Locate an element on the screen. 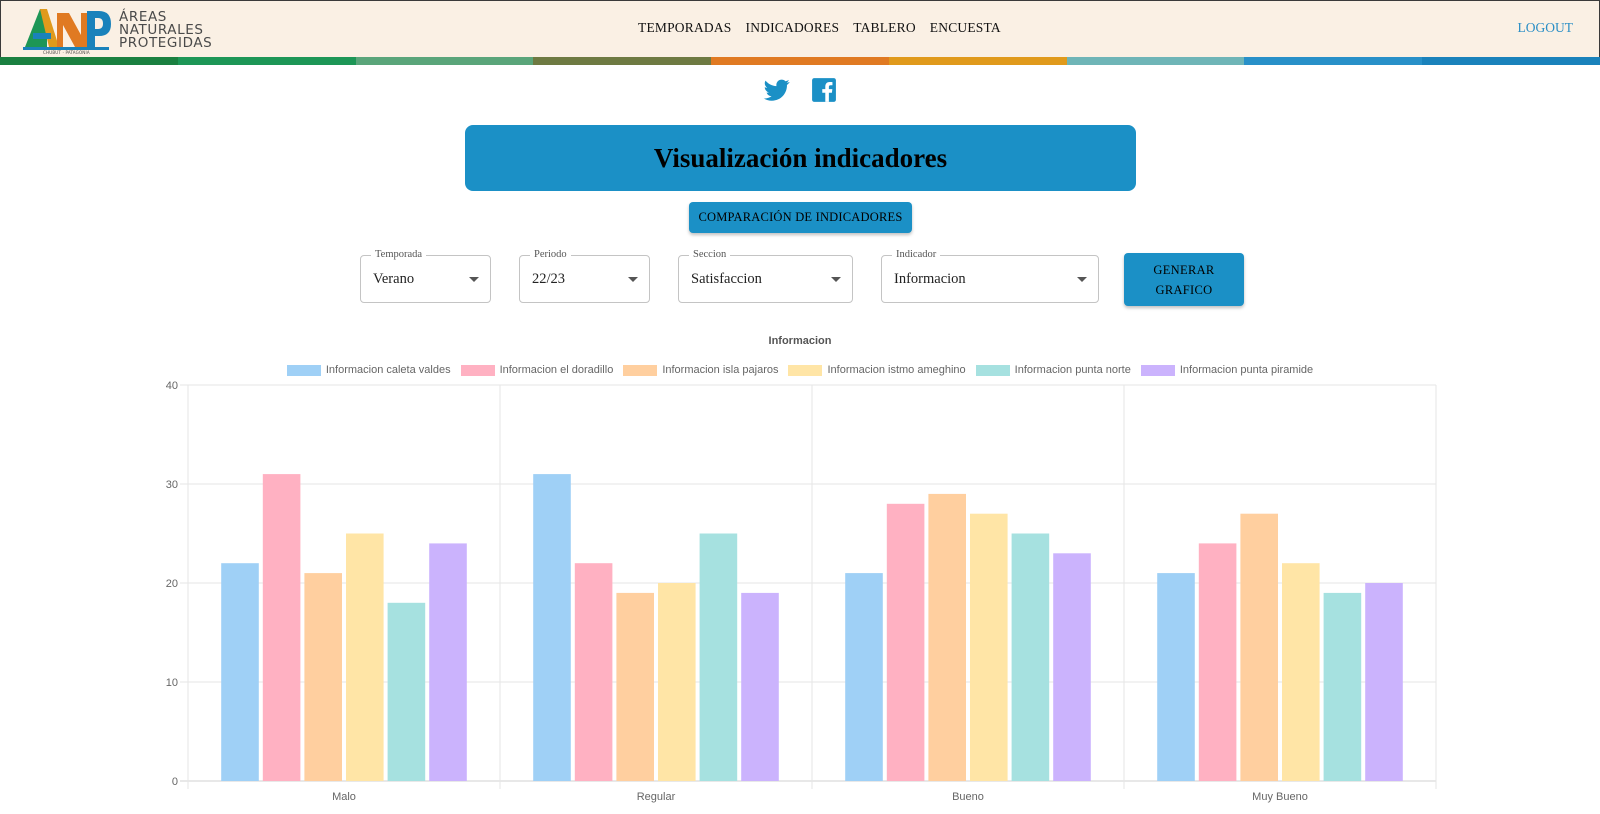  y-tick-label: 10 is located at coordinates (172, 683).